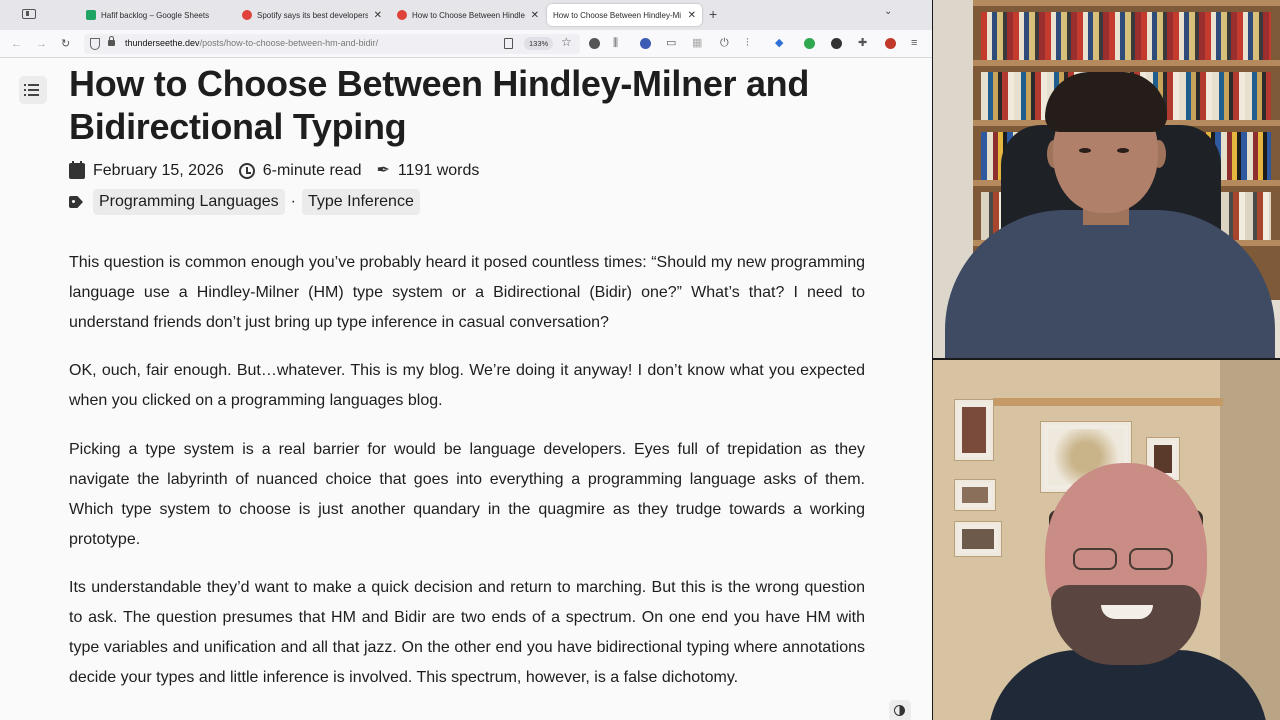 This screenshot has height=720, width=1280. I want to click on theme-toggle-icon, so click(900, 710).